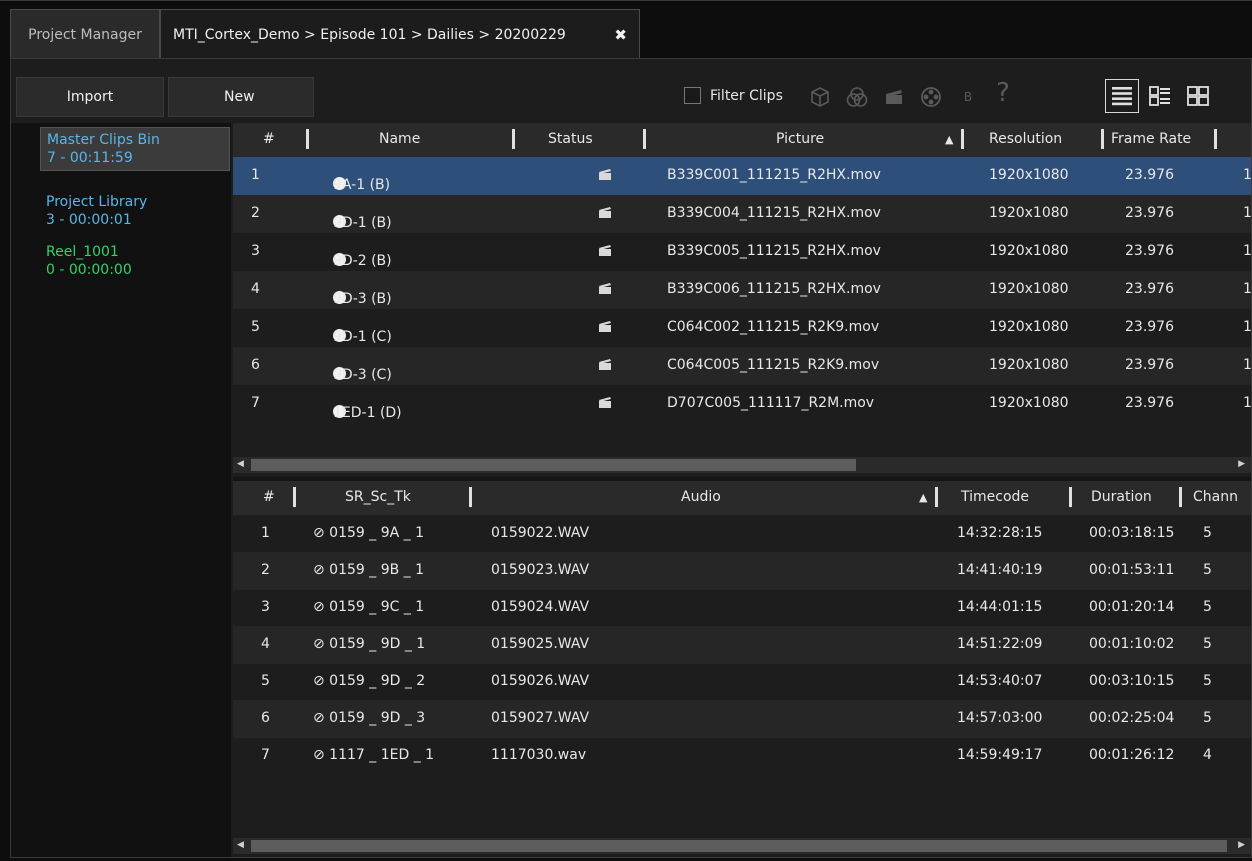 Image resolution: width=1252 pixels, height=861 pixels. I want to click on bin-master-clips: Master Clips Bin 7 - 00:11:59, so click(135, 149).